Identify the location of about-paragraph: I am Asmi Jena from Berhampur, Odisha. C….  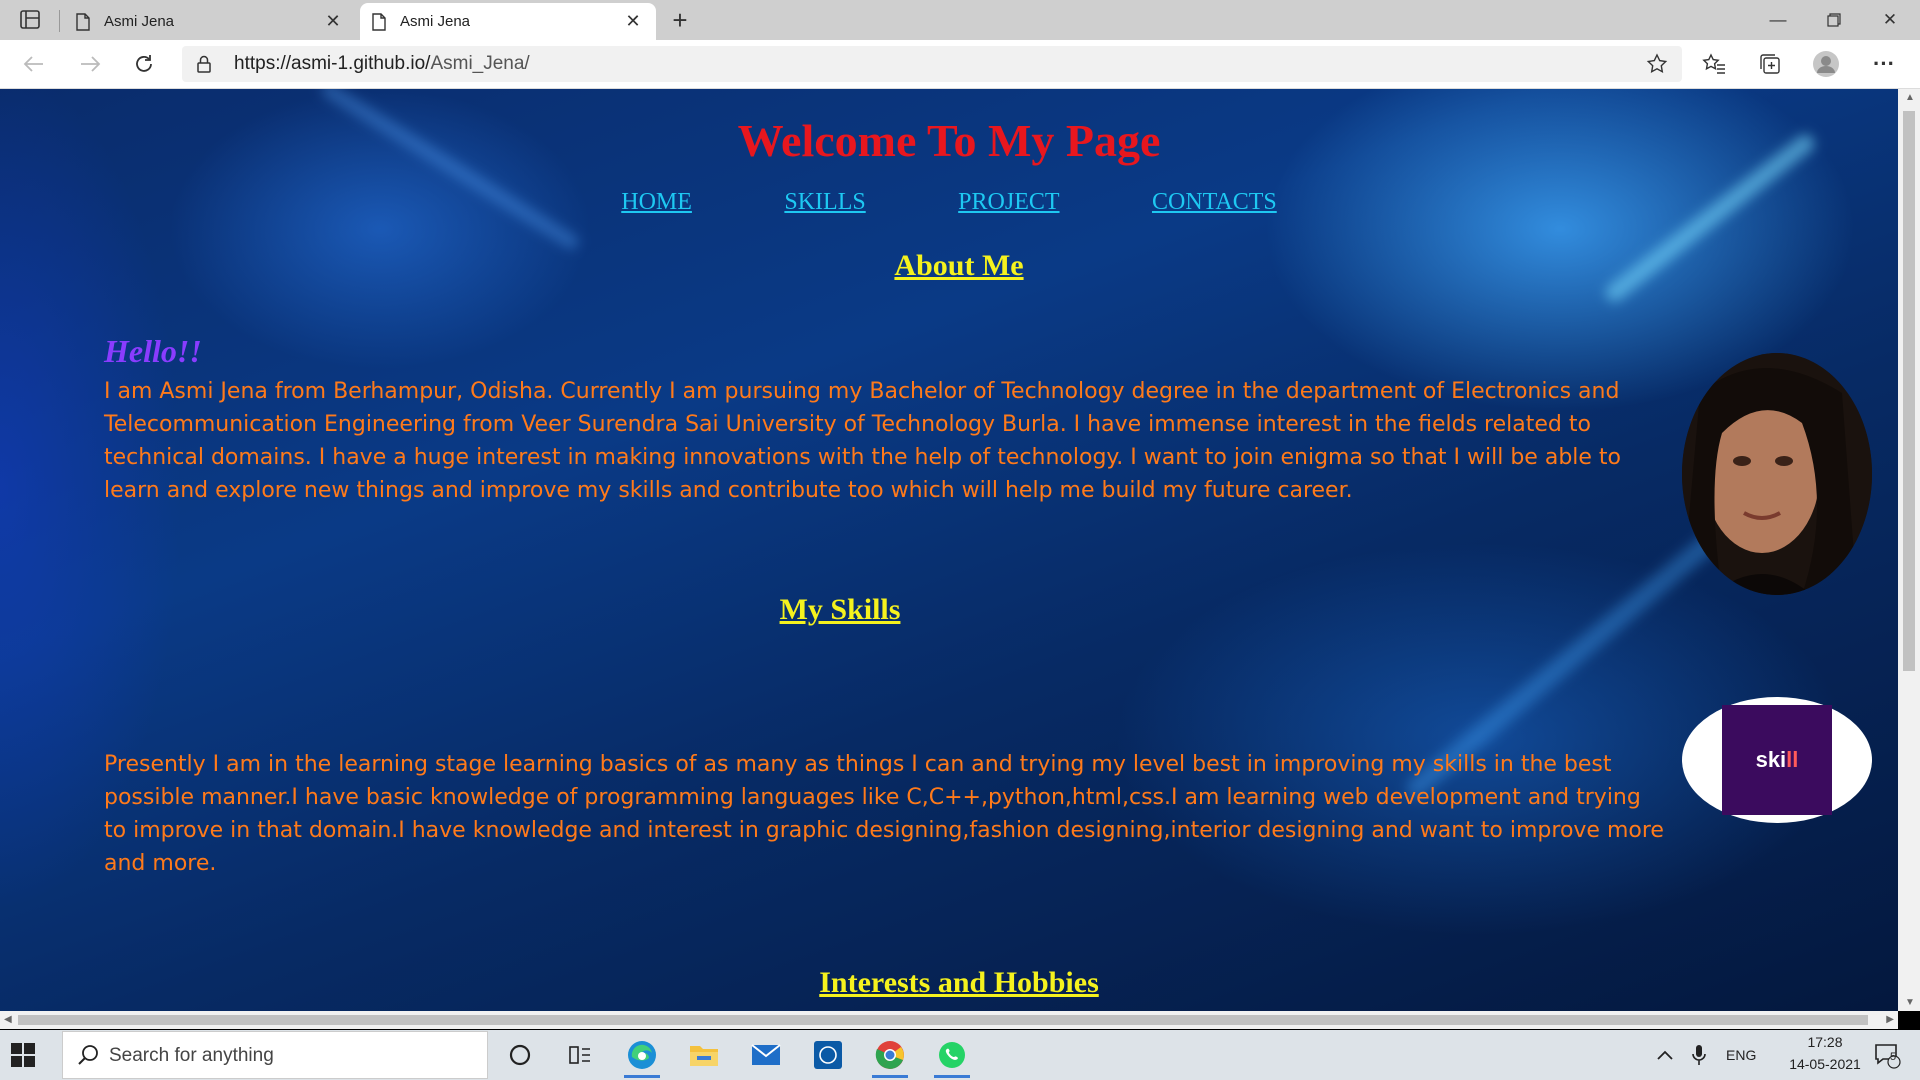
(863, 441).